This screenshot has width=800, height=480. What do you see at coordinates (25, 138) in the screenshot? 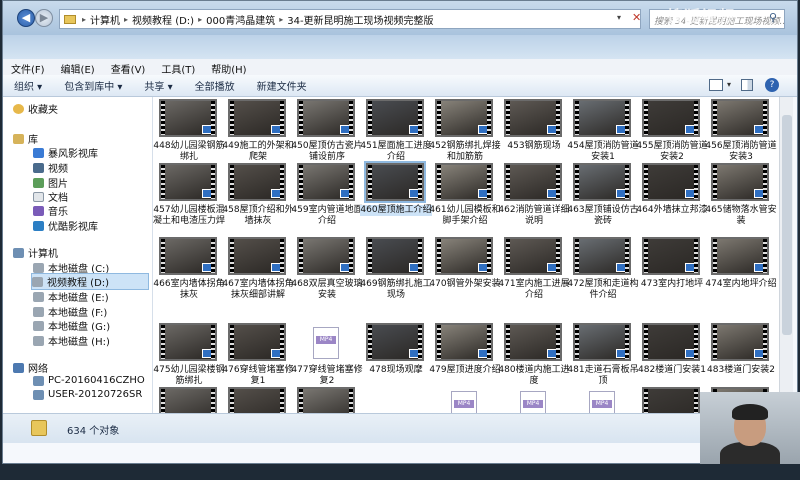
I see `nav-library: 库` at bounding box center [25, 138].